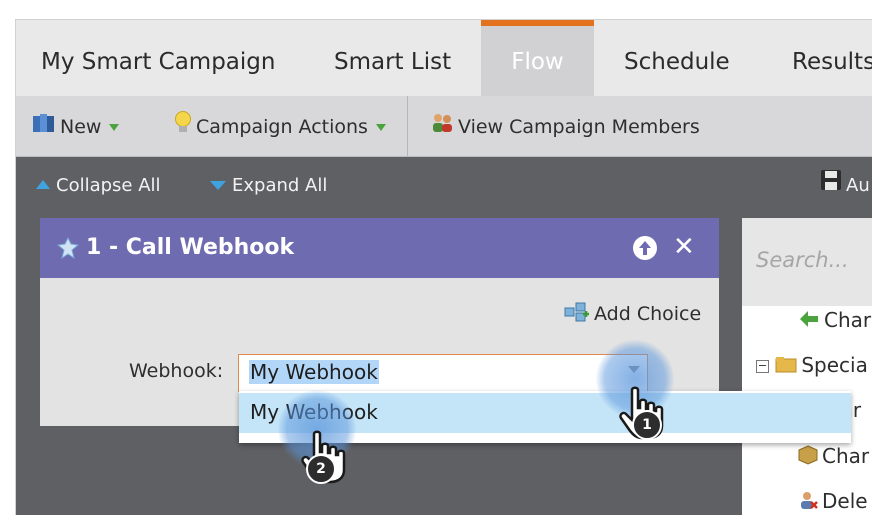 This screenshot has width=872, height=515. I want to click on collapse-all-label: Collapse All, so click(108, 185).